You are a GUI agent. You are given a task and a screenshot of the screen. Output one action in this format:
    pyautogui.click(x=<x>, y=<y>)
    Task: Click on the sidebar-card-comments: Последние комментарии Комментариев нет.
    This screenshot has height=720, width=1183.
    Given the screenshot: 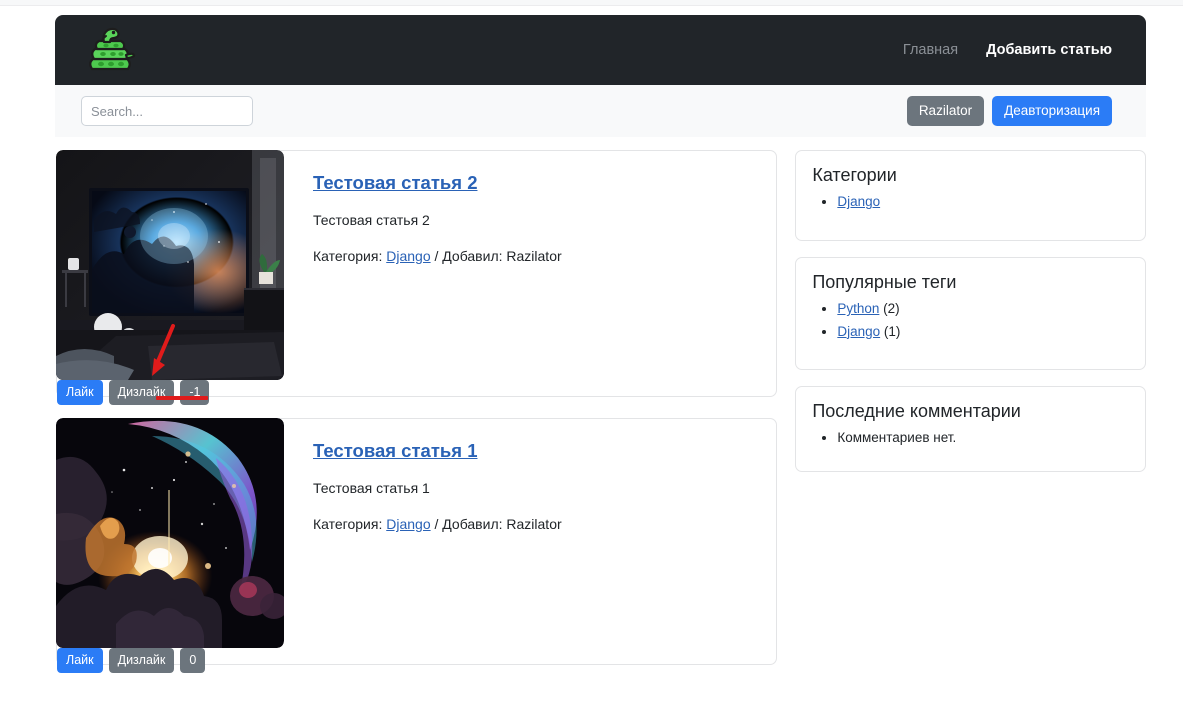 What is the action you would take?
    pyautogui.click(x=970, y=429)
    